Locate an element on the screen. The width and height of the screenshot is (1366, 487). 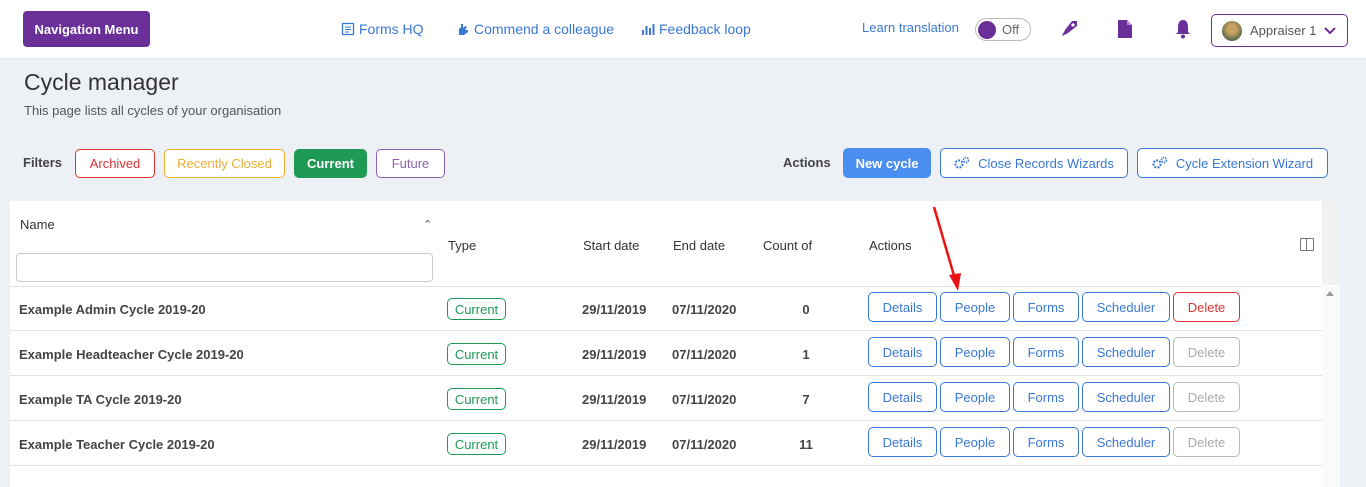
header-scrollbar is located at coordinates (1331, 243).